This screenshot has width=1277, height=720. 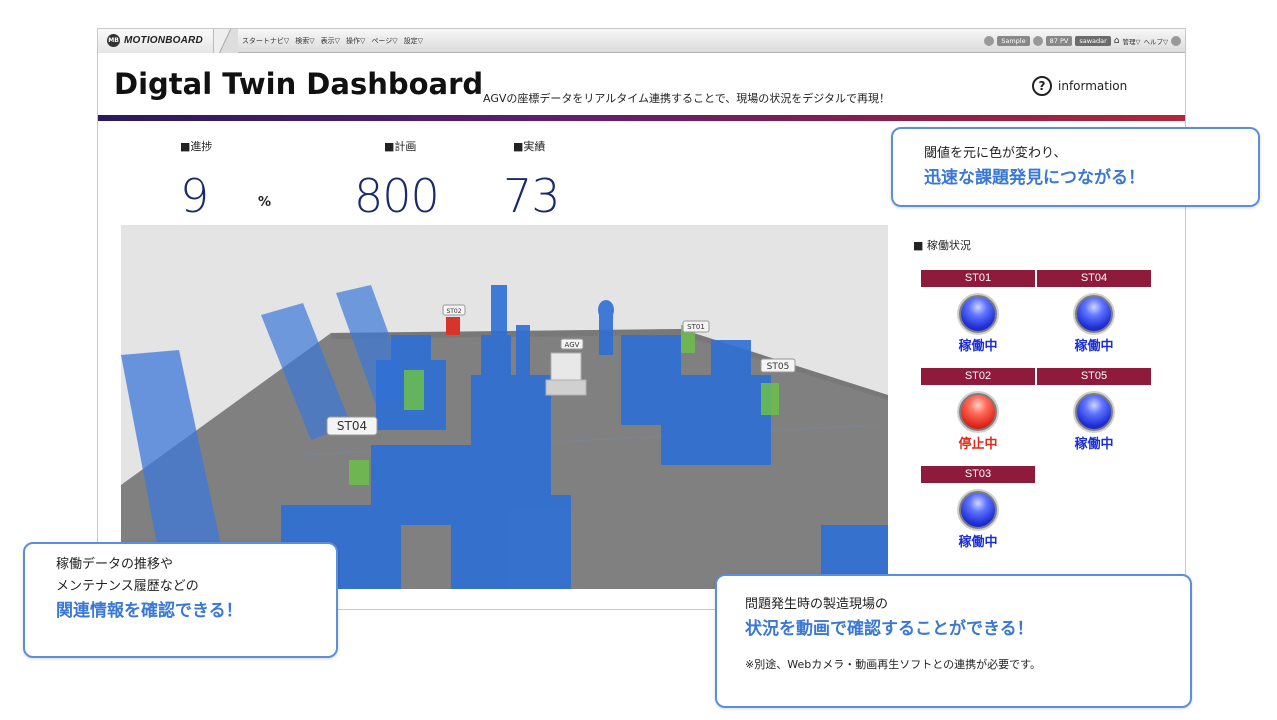 I want to click on menu-help: ヘルプ▽, so click(x=1156, y=41).